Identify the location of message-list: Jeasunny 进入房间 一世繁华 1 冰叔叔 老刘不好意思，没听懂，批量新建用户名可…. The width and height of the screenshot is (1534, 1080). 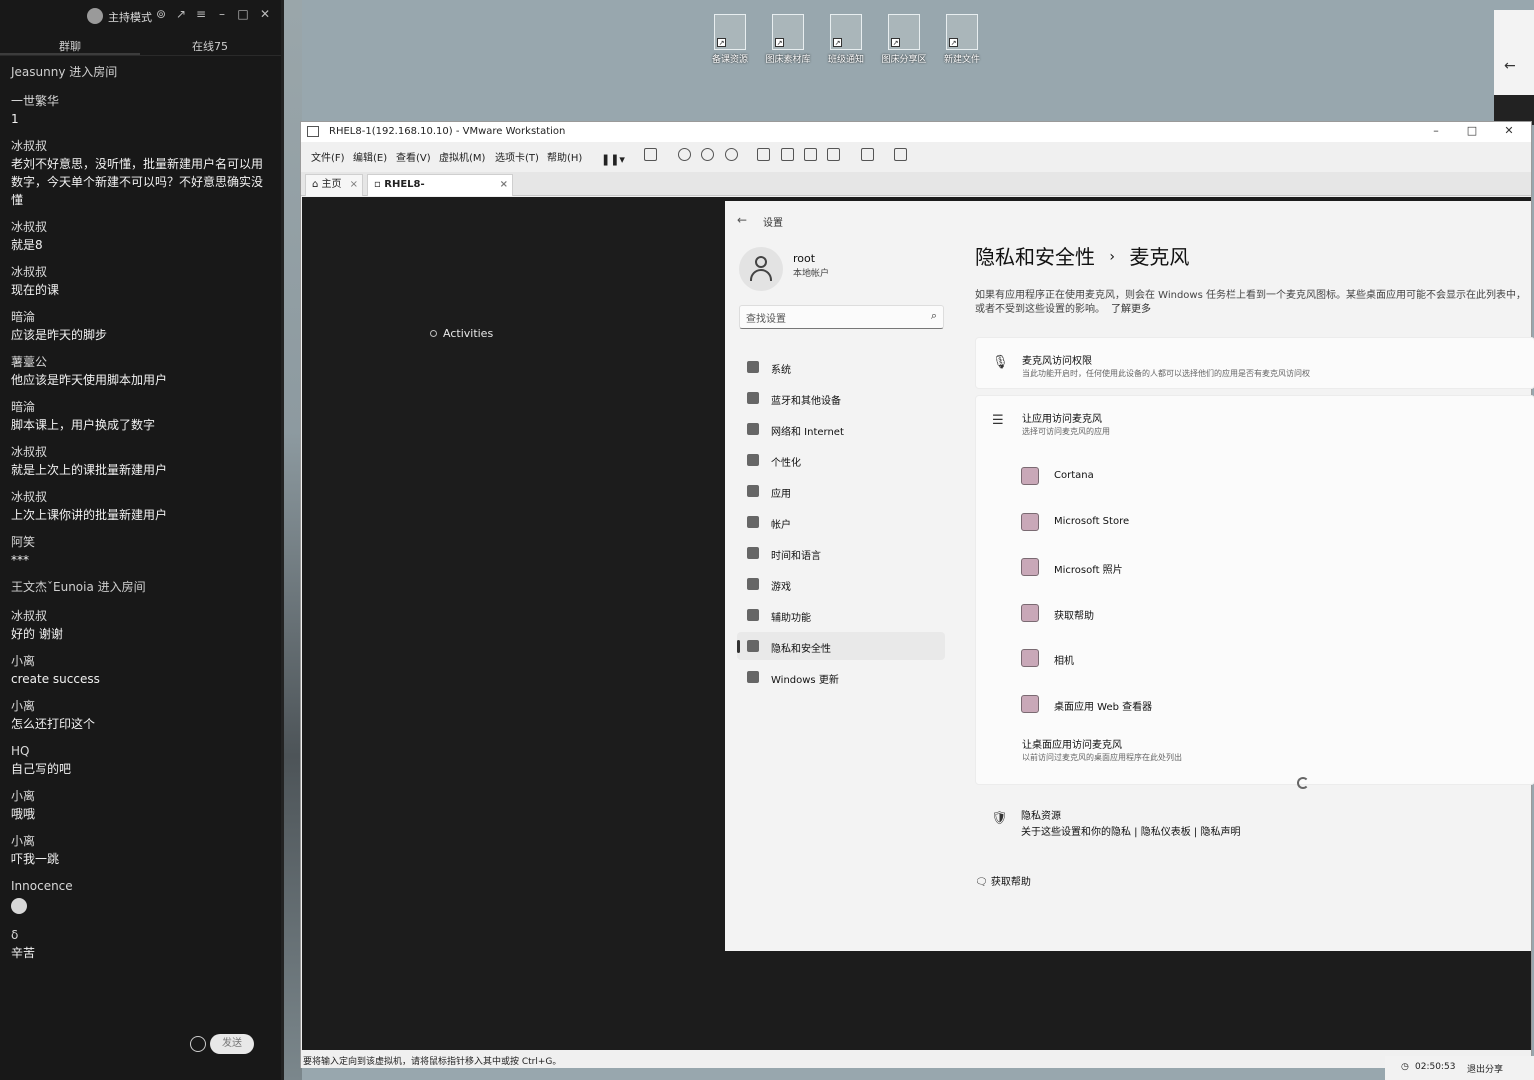
(138, 518).